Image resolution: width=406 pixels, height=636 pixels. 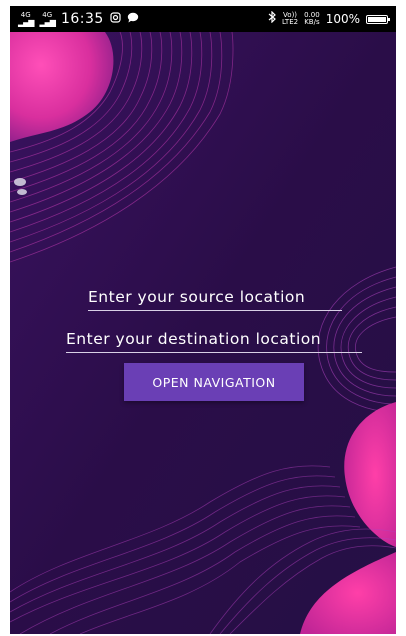 I want to click on battery-percent: 100%, so click(x=342, y=19).